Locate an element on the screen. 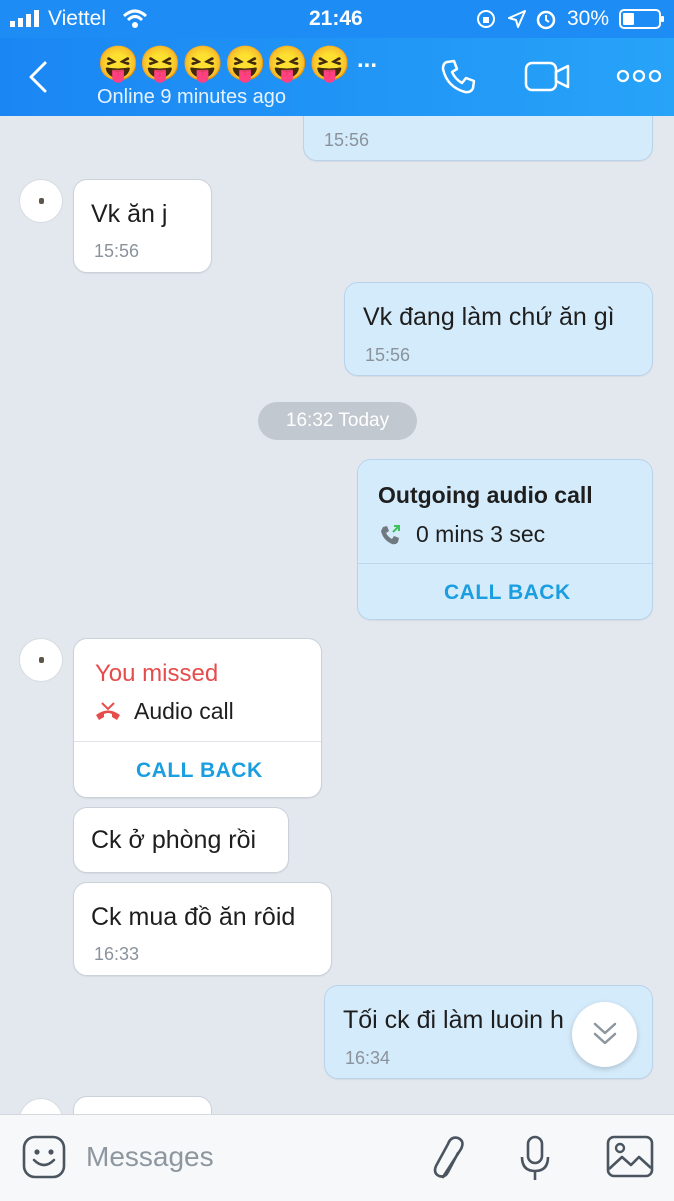 Image resolution: width=674 pixels, height=1201 pixels. outgoing-call-icon is located at coordinates (390, 535).